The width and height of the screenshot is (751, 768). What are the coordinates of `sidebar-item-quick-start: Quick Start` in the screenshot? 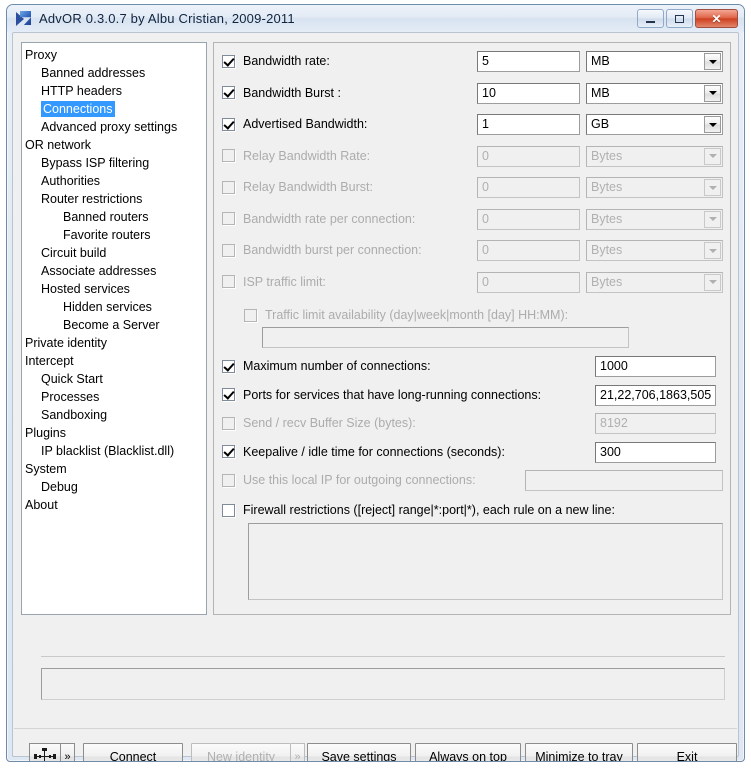 It's located at (114, 379).